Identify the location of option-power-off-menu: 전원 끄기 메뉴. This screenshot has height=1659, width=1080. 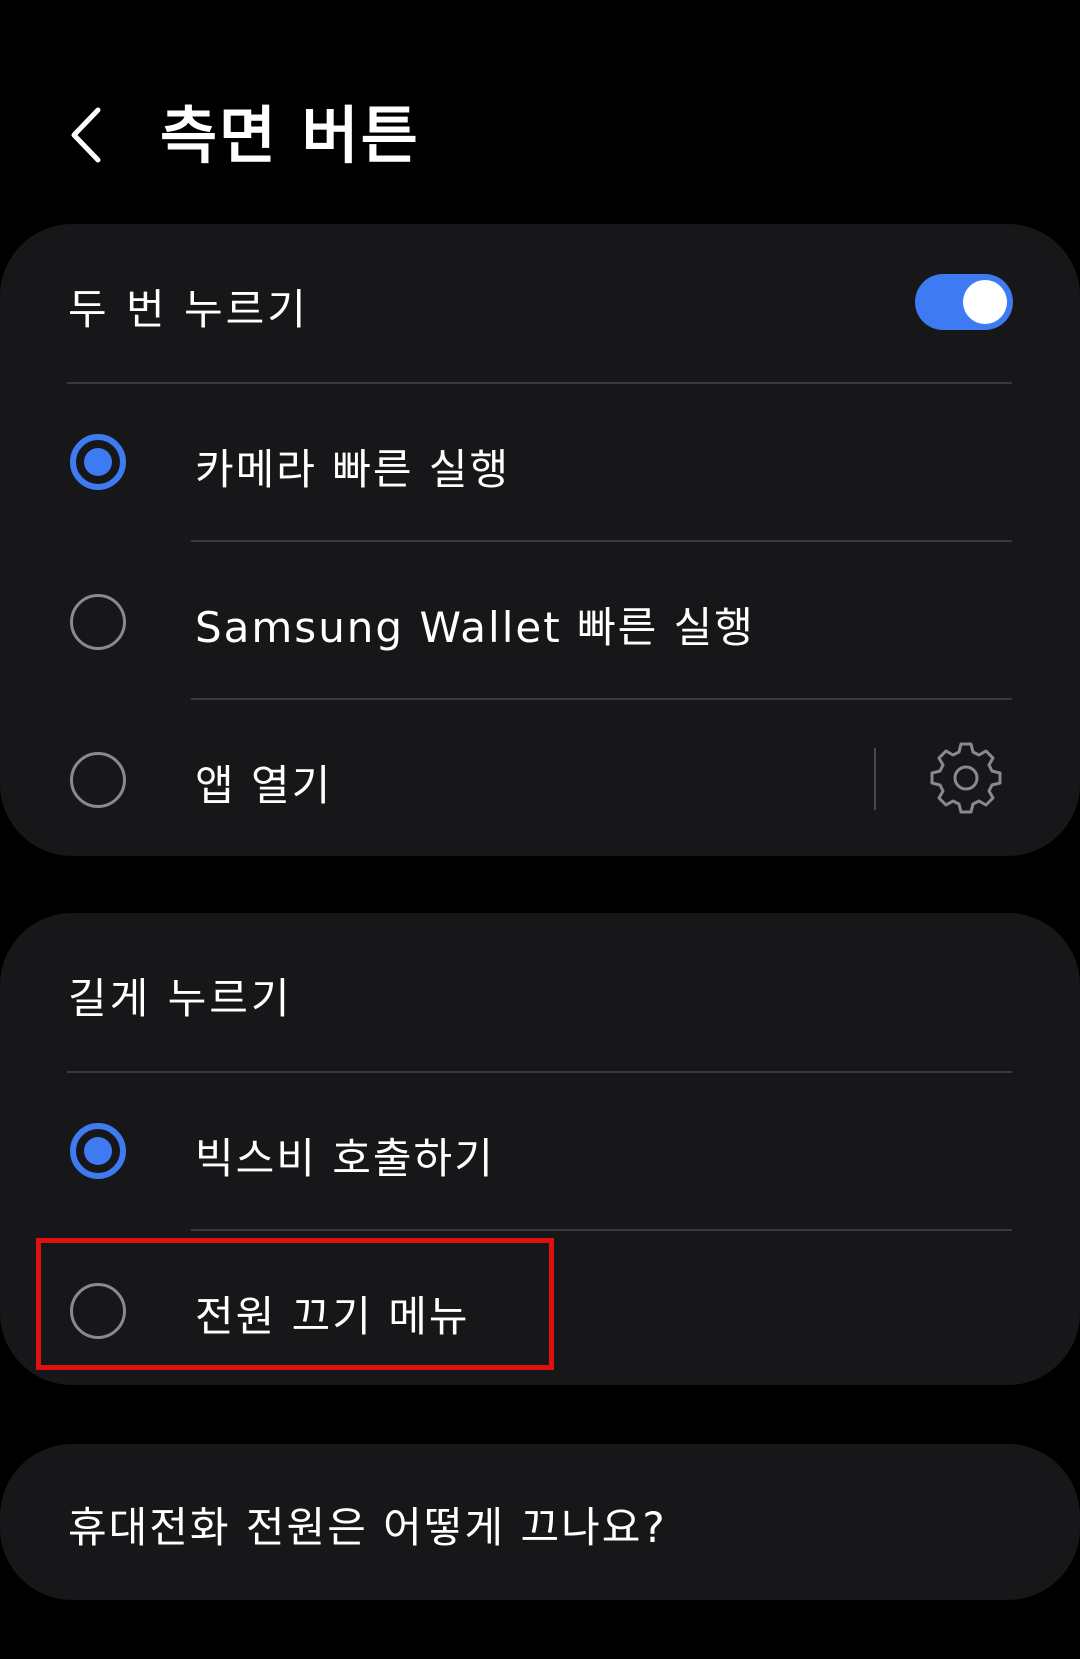
(540, 1309).